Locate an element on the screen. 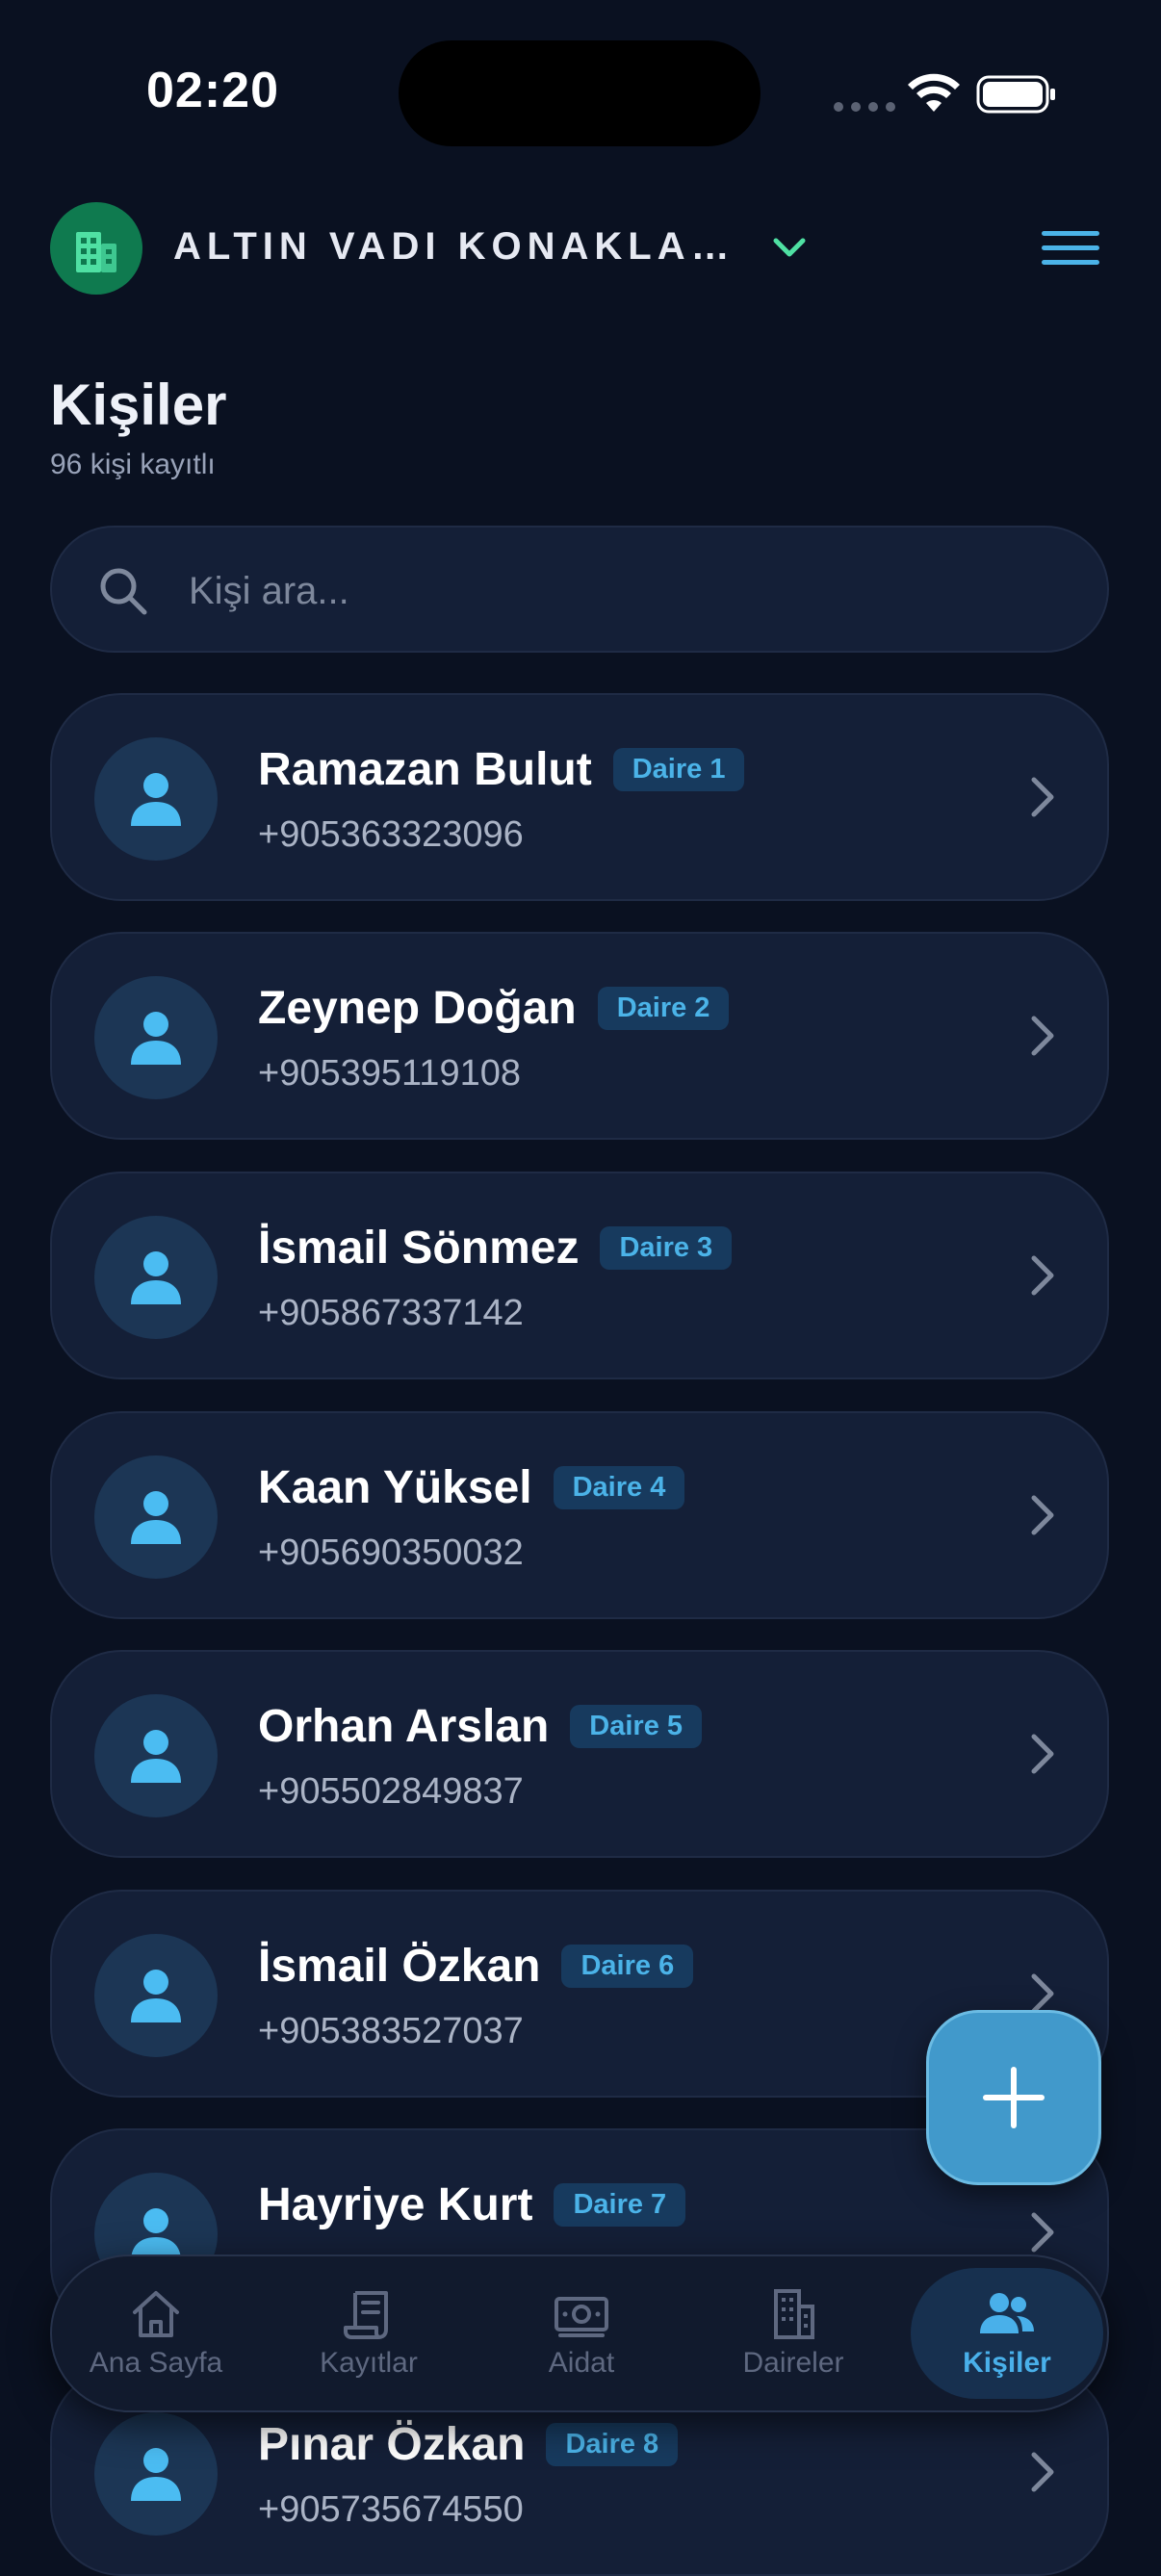 This screenshot has height=2576, width=1161. people-icon is located at coordinates (1007, 2313).